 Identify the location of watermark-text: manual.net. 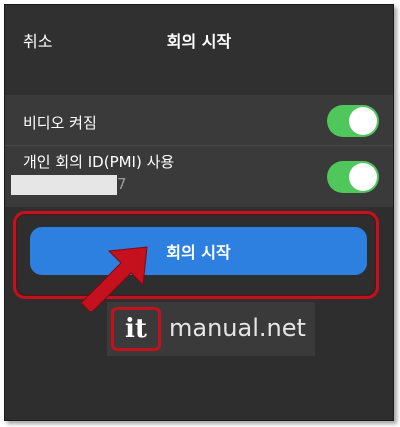
(237, 328).